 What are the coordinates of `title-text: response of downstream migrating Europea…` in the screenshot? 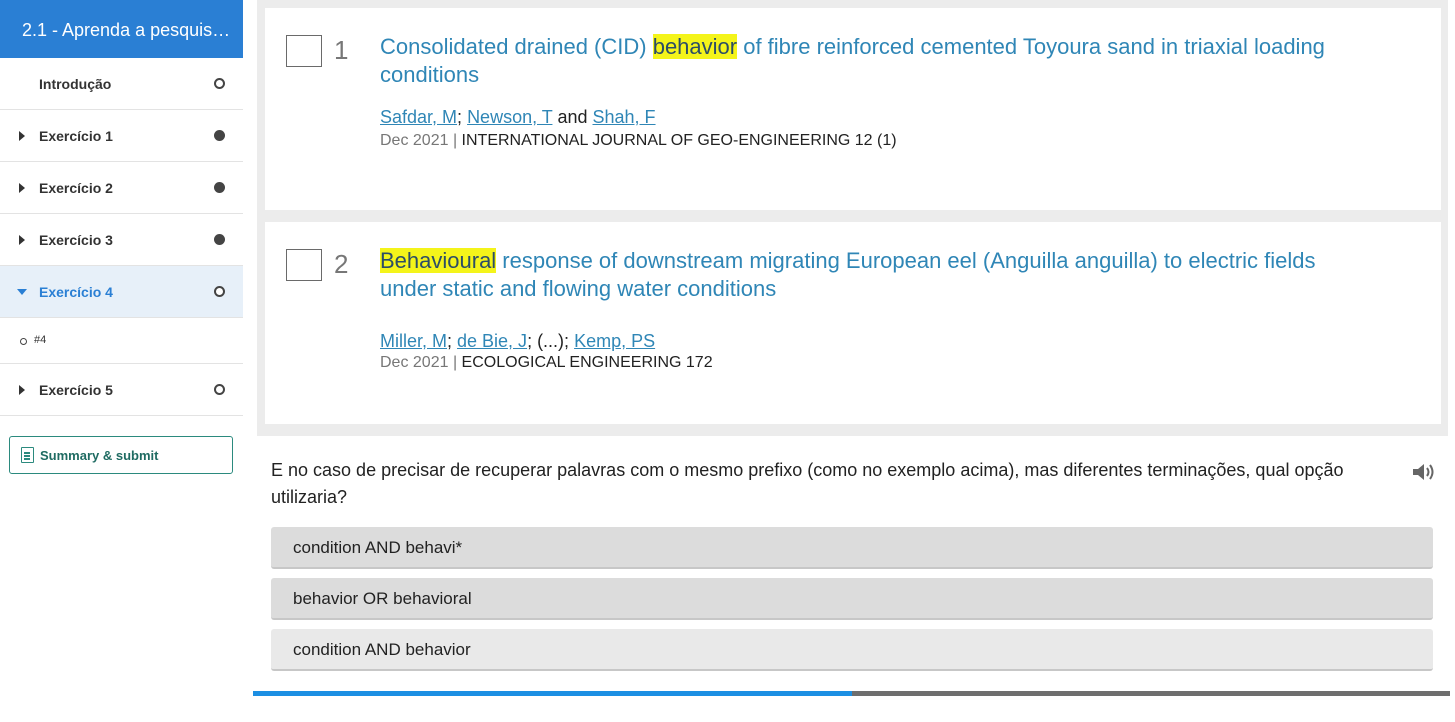 It's located at (848, 274).